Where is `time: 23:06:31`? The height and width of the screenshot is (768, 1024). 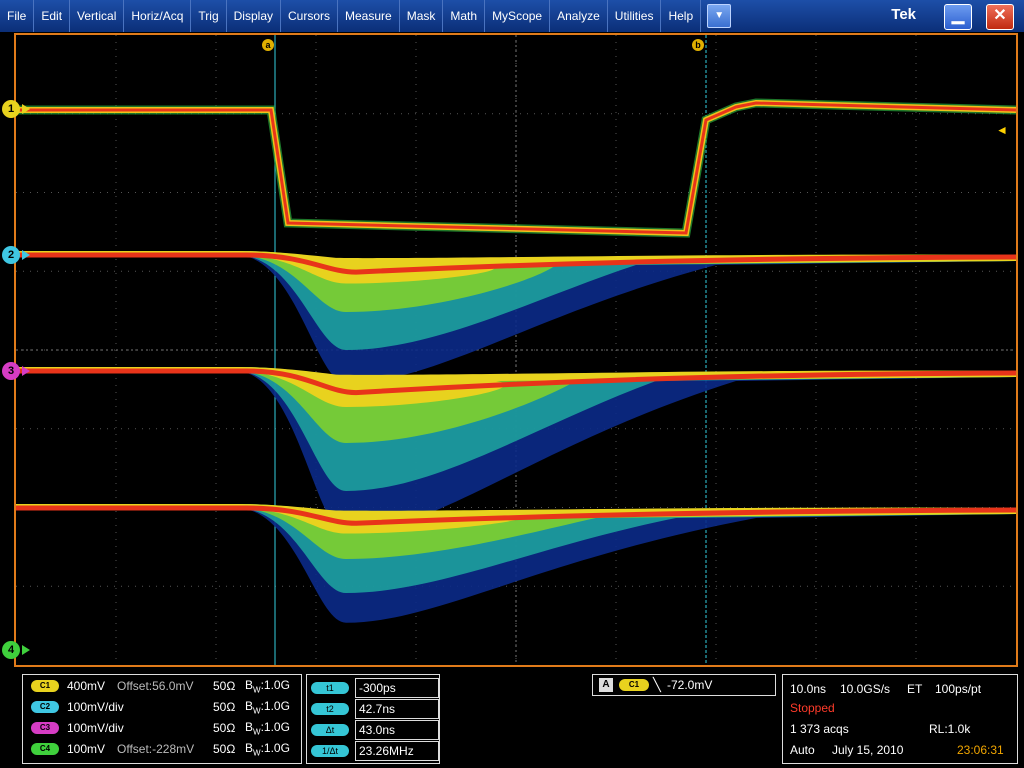 time: 23:06:31 is located at coordinates (980, 750).